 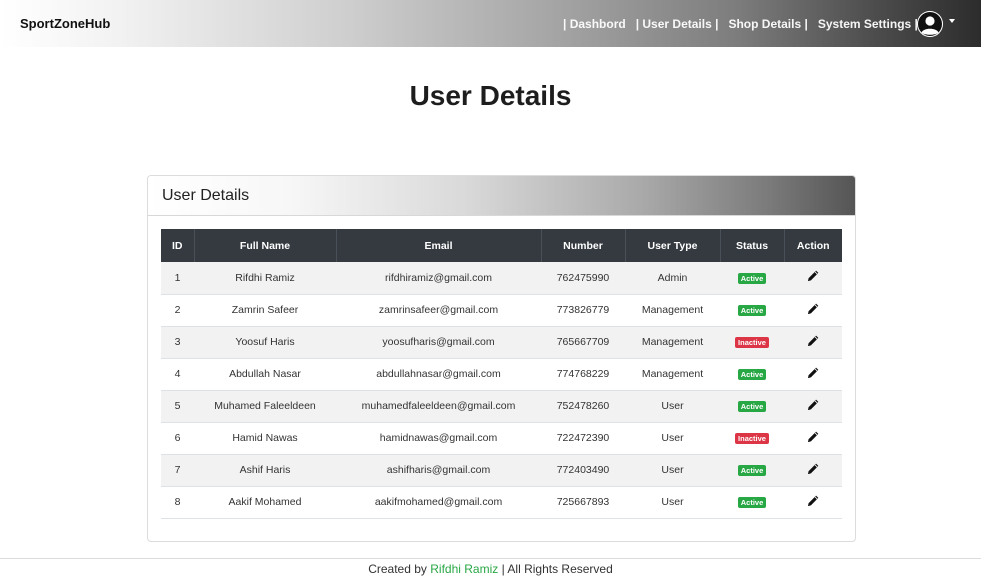 What do you see at coordinates (265, 310) in the screenshot?
I see `cell-full-name: Zamrin Safeer` at bounding box center [265, 310].